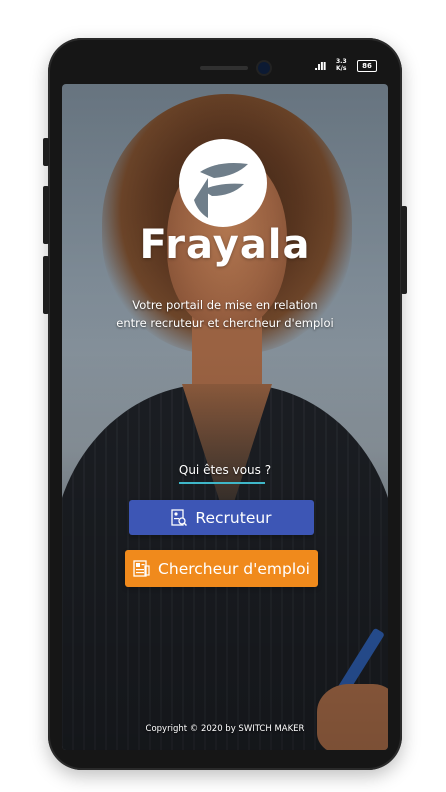 Image resolution: width=446 pixels, height=792 pixels. I want to click on network-speed-value: 3.3, so click(341, 61).